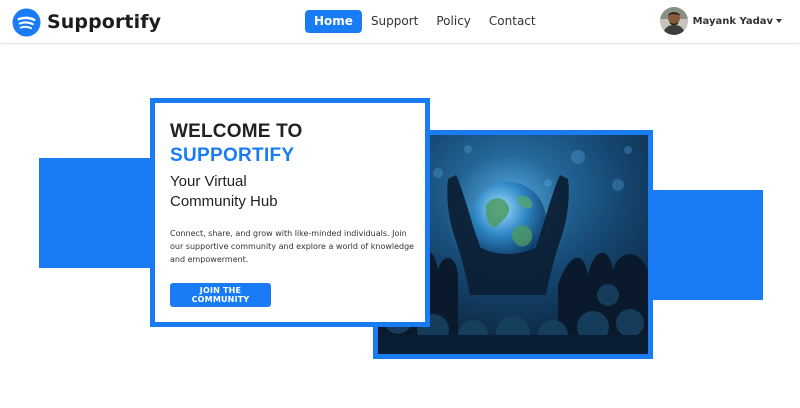 The image size is (800, 408). I want to click on hero-tagline: Your Virtual Community Hub, so click(292, 192).